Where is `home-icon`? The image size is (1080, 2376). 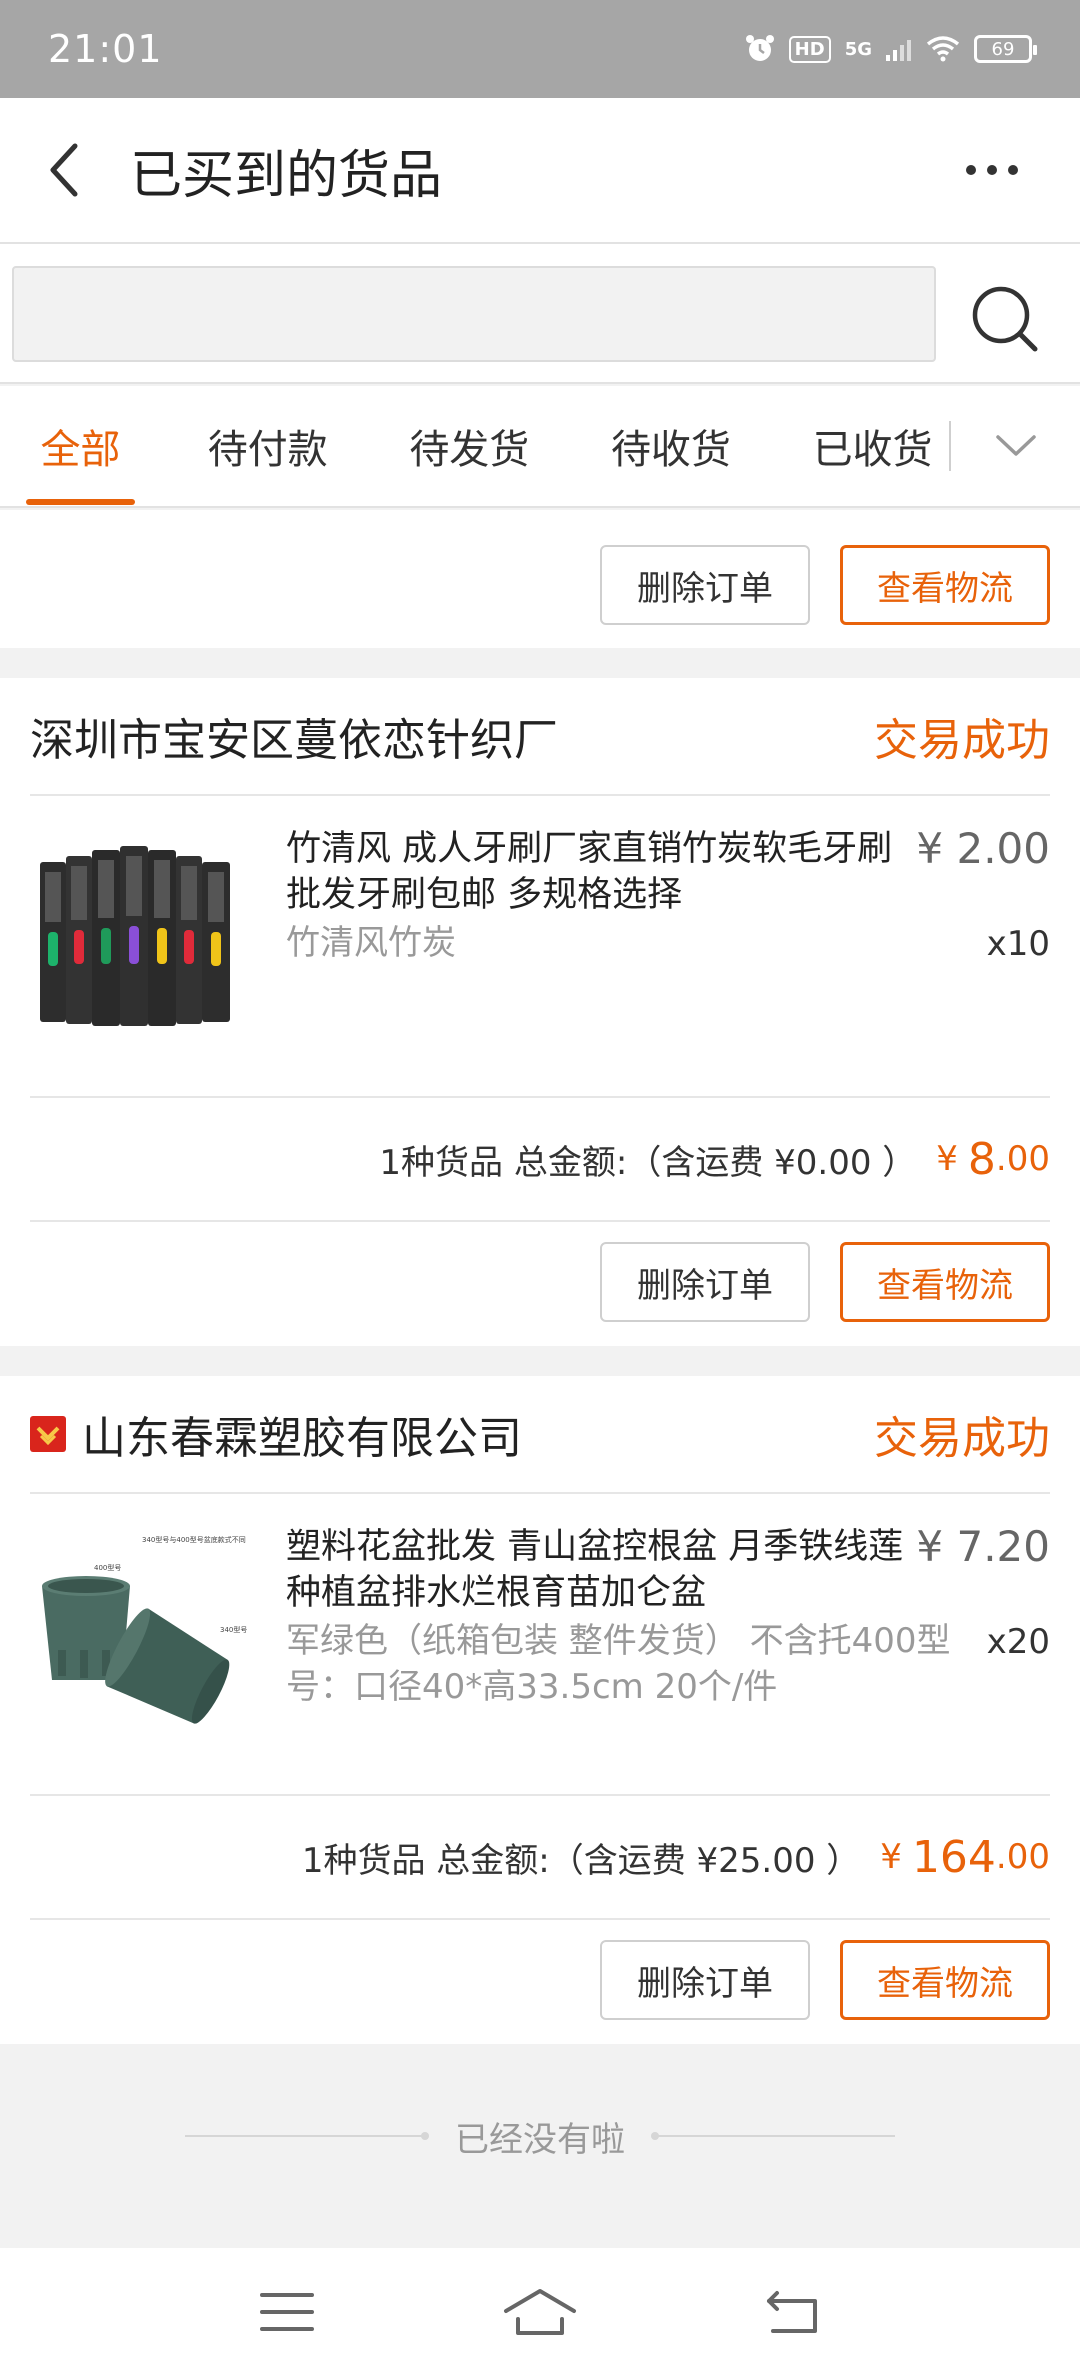
home-icon is located at coordinates (539, 2312).